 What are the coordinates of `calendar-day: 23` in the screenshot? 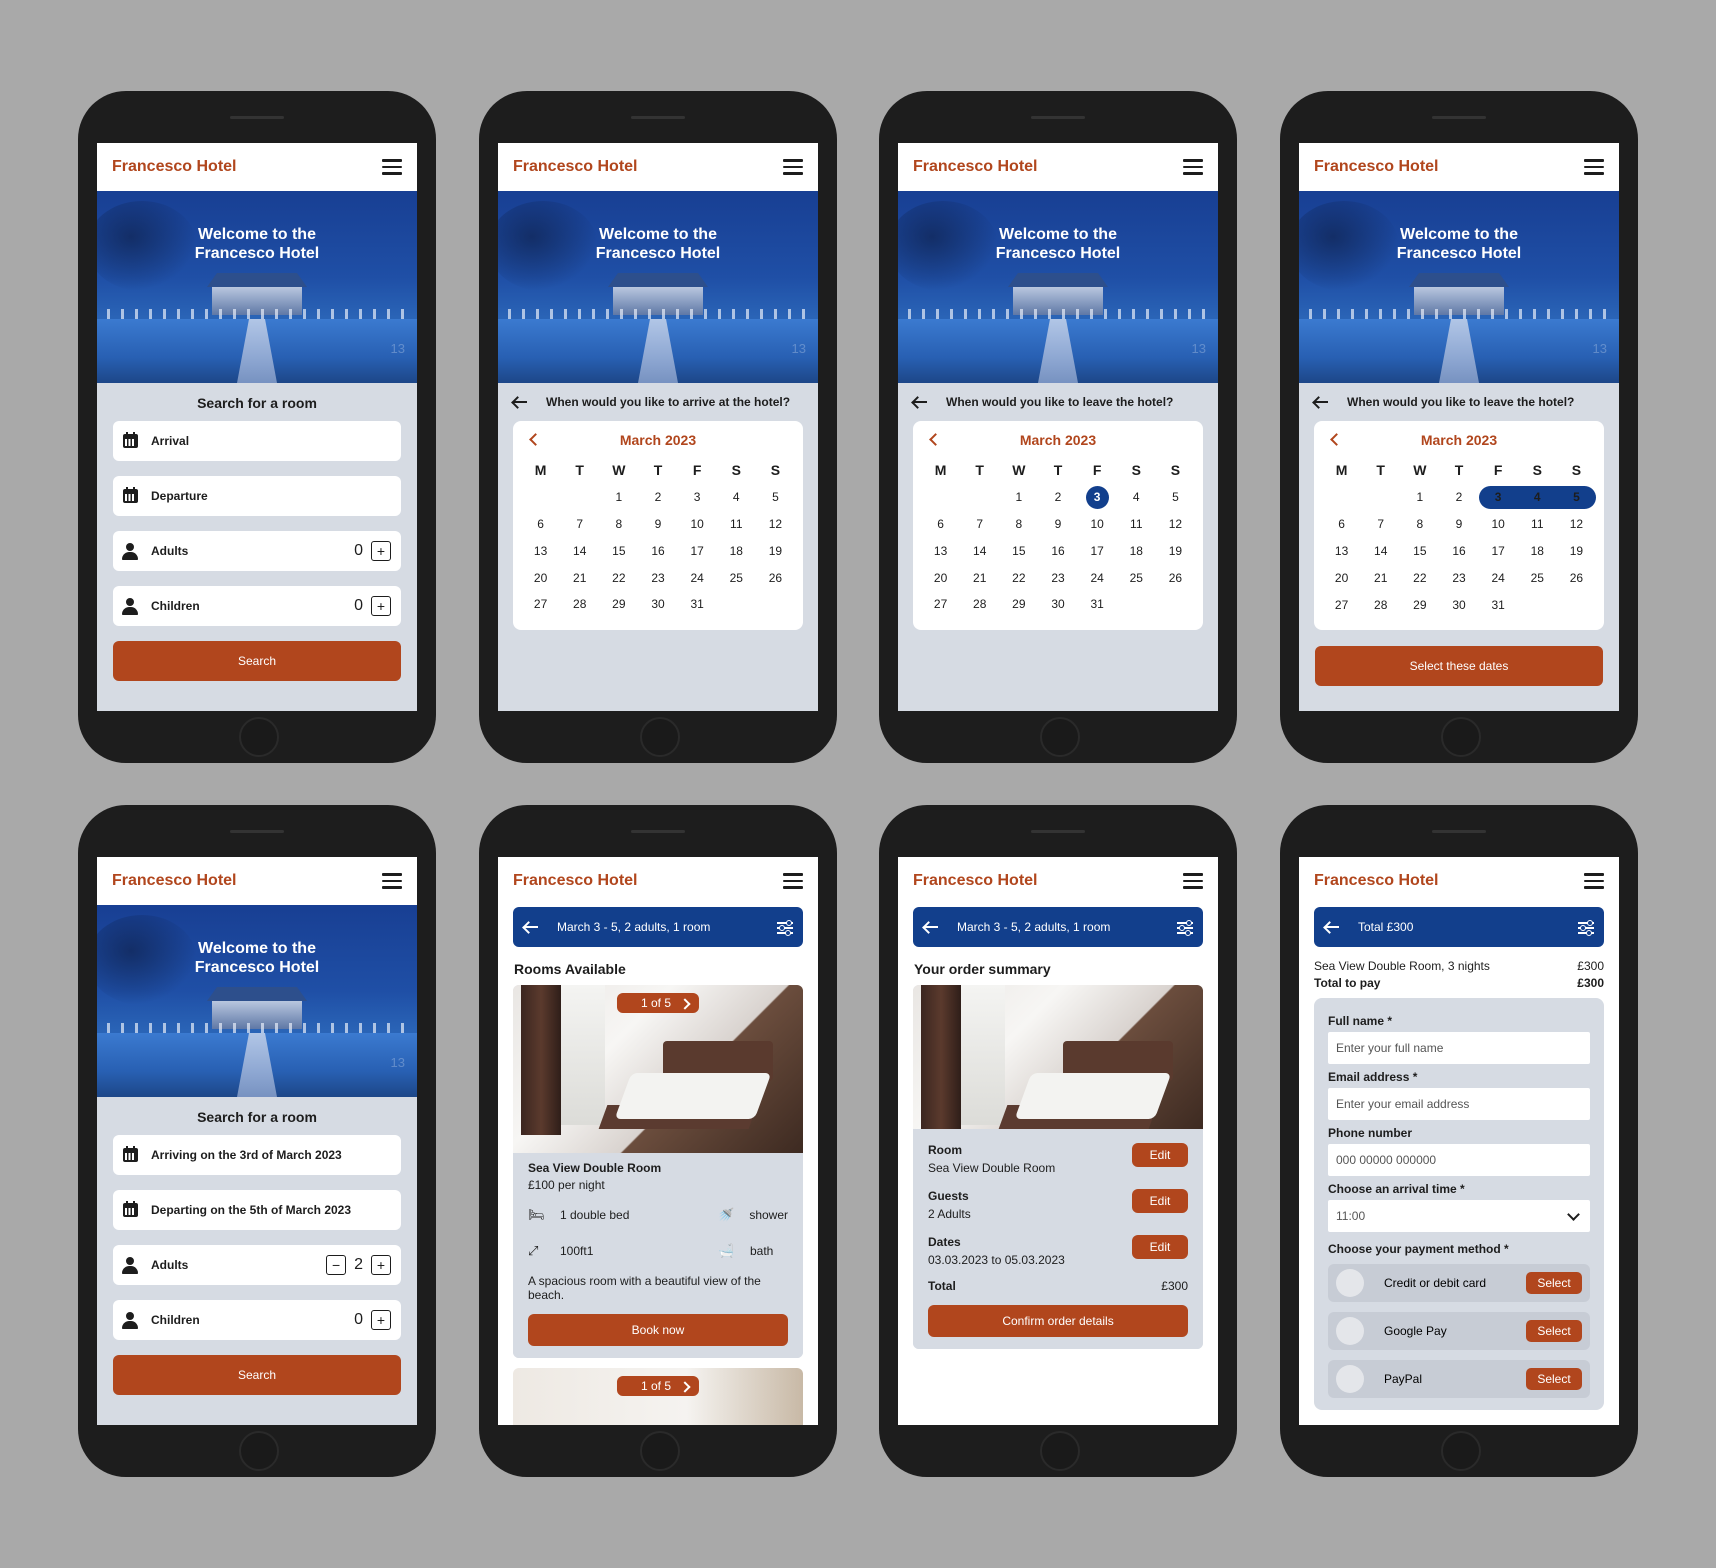 It's located at (657, 577).